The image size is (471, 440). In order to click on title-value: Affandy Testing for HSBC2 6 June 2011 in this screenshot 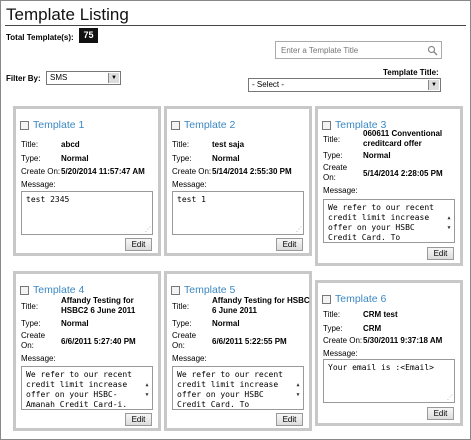, I will do `click(98, 305)`.